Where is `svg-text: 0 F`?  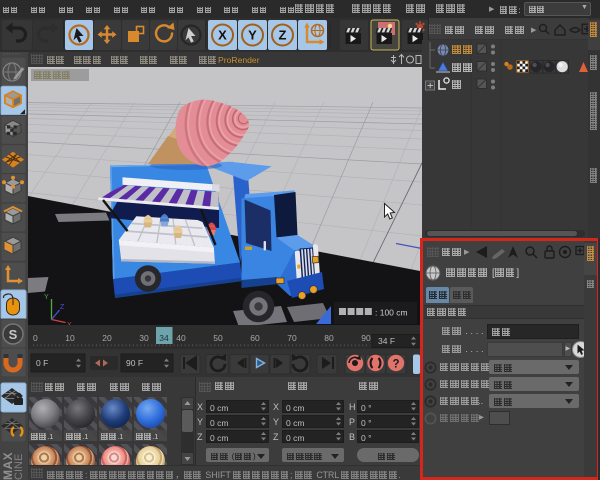 svg-text: 0 F is located at coordinates (42, 363).